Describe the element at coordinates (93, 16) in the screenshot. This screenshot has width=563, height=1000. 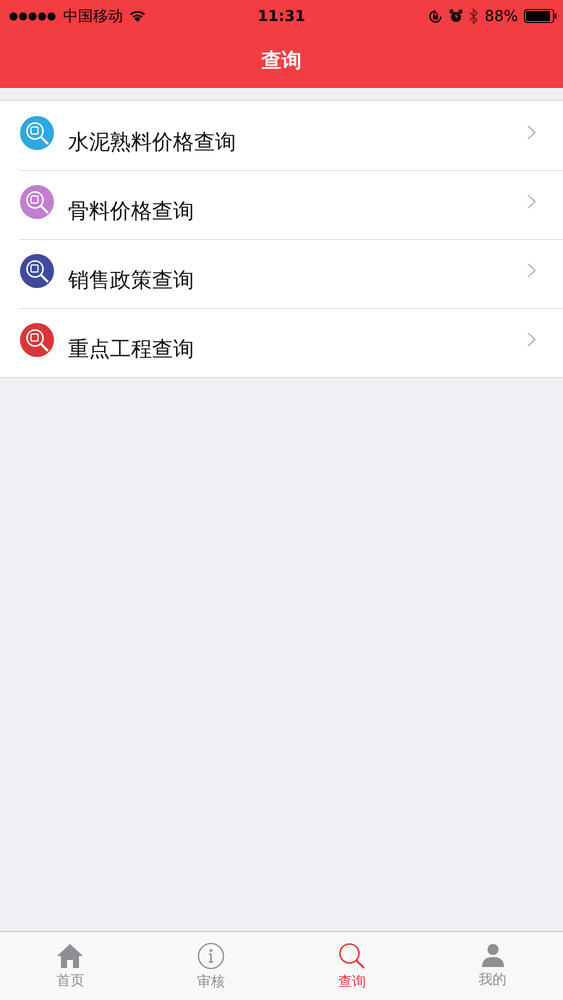
I see `carrier-name: 中国移动` at that location.